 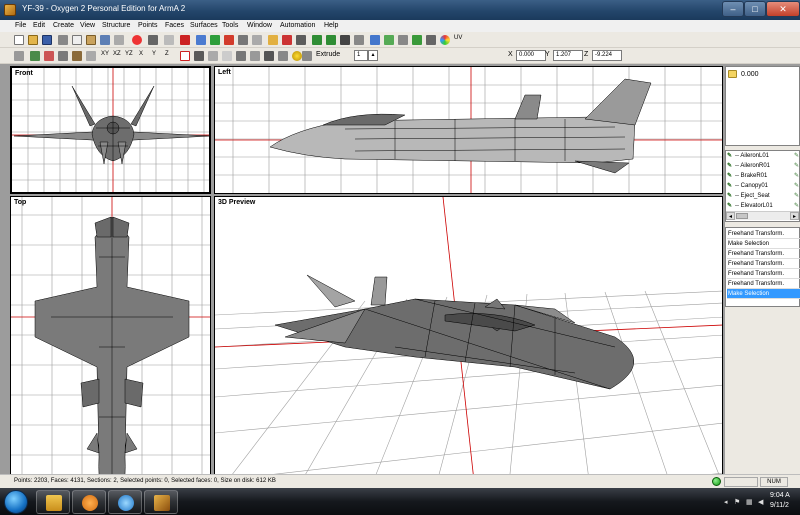 I want to click on menu-tools: Tools, so click(x=230, y=25).